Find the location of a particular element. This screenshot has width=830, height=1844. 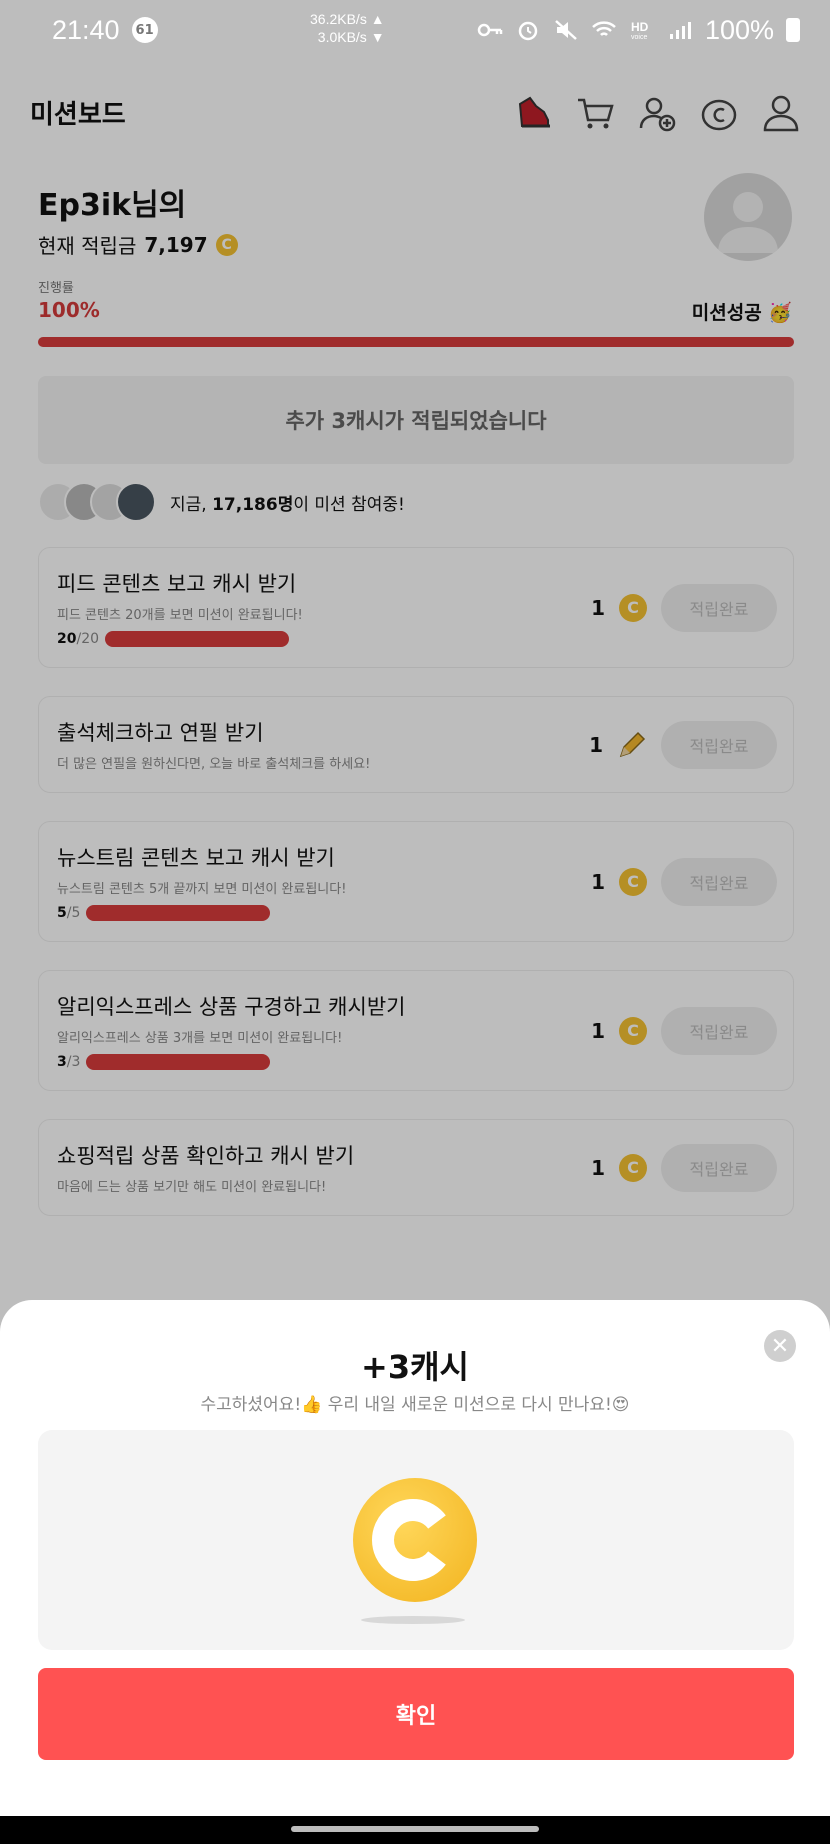

status-time: 21:40 is located at coordinates (86, 29).